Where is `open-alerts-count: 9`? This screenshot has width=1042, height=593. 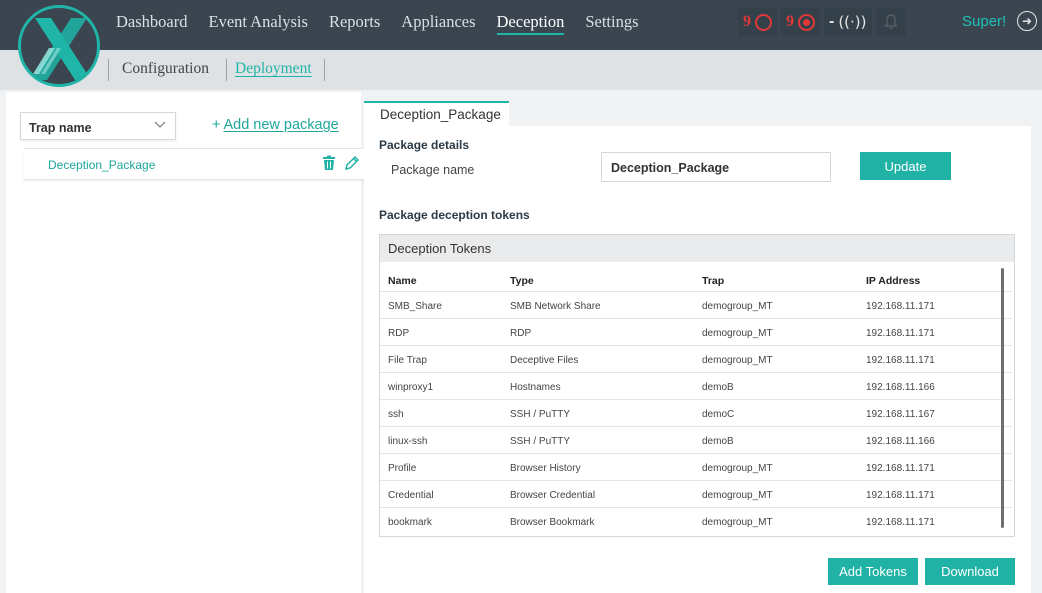
open-alerts-count: 9 is located at coordinates (747, 21).